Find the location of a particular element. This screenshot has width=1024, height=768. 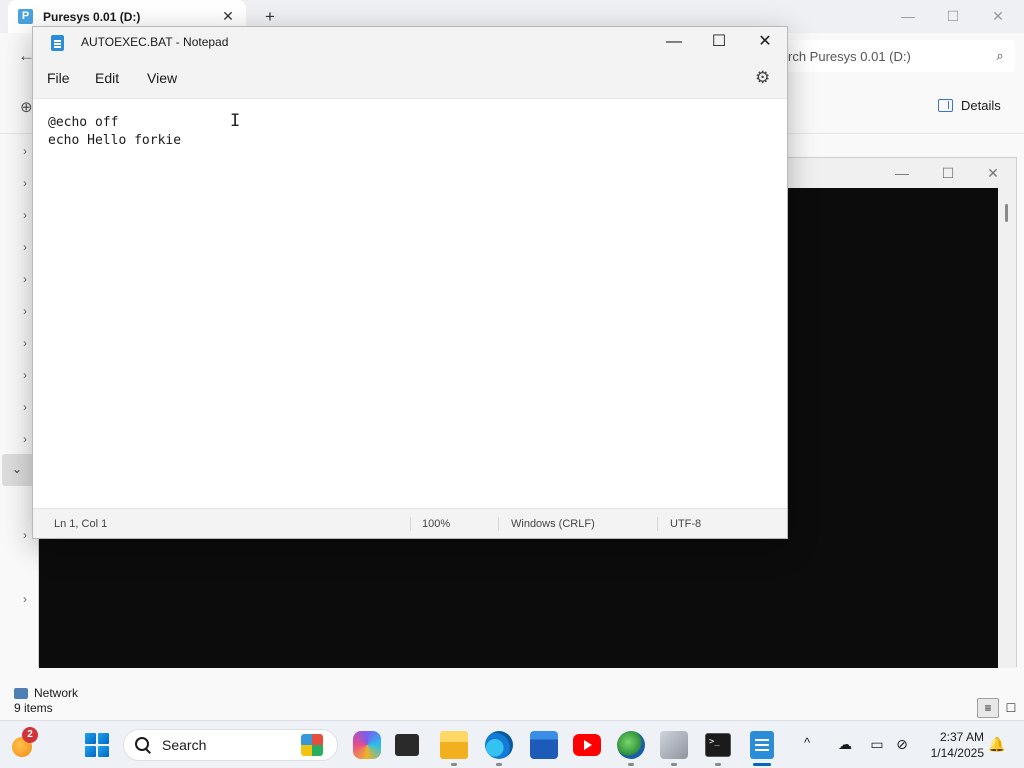

explorer-maximize-button: ☐ is located at coordinates (953, 16).